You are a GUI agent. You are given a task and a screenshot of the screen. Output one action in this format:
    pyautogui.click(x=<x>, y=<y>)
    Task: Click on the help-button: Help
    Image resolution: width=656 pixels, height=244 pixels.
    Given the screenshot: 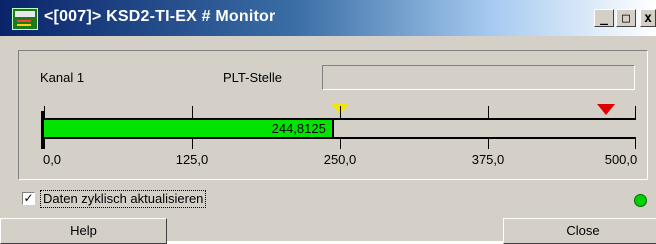 What is the action you would take?
    pyautogui.click(x=83, y=231)
    